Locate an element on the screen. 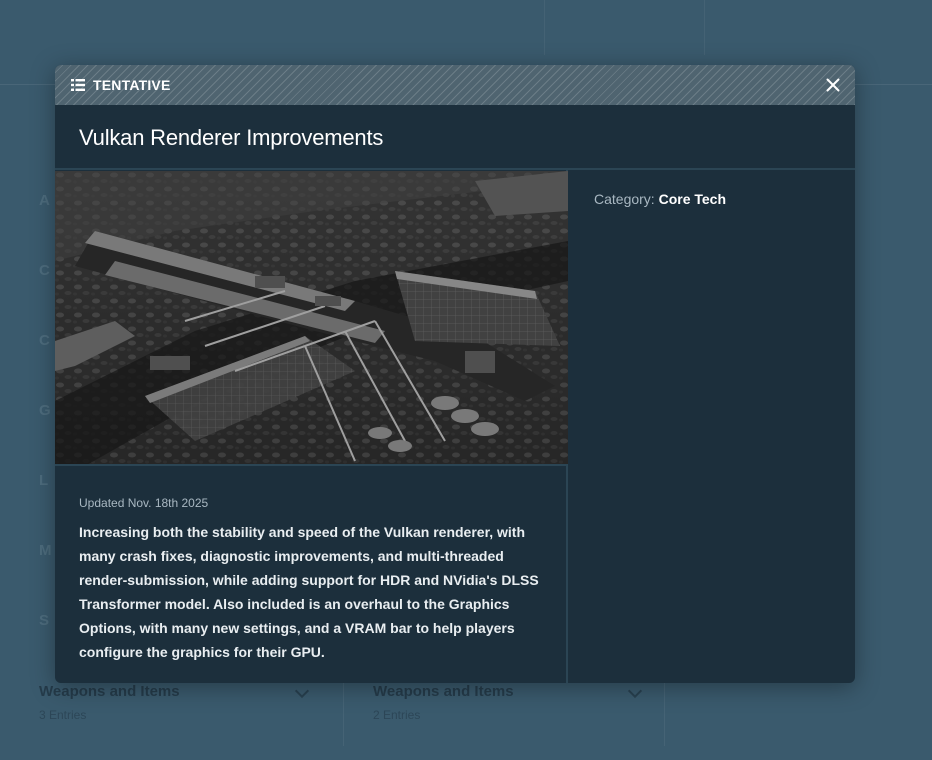 The width and height of the screenshot is (932, 760). status-label: TENTATIVE is located at coordinates (132, 85).